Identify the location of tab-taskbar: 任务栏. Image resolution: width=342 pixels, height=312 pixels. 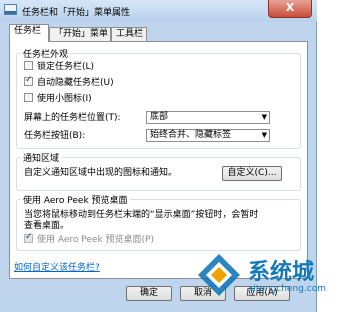
(29, 33).